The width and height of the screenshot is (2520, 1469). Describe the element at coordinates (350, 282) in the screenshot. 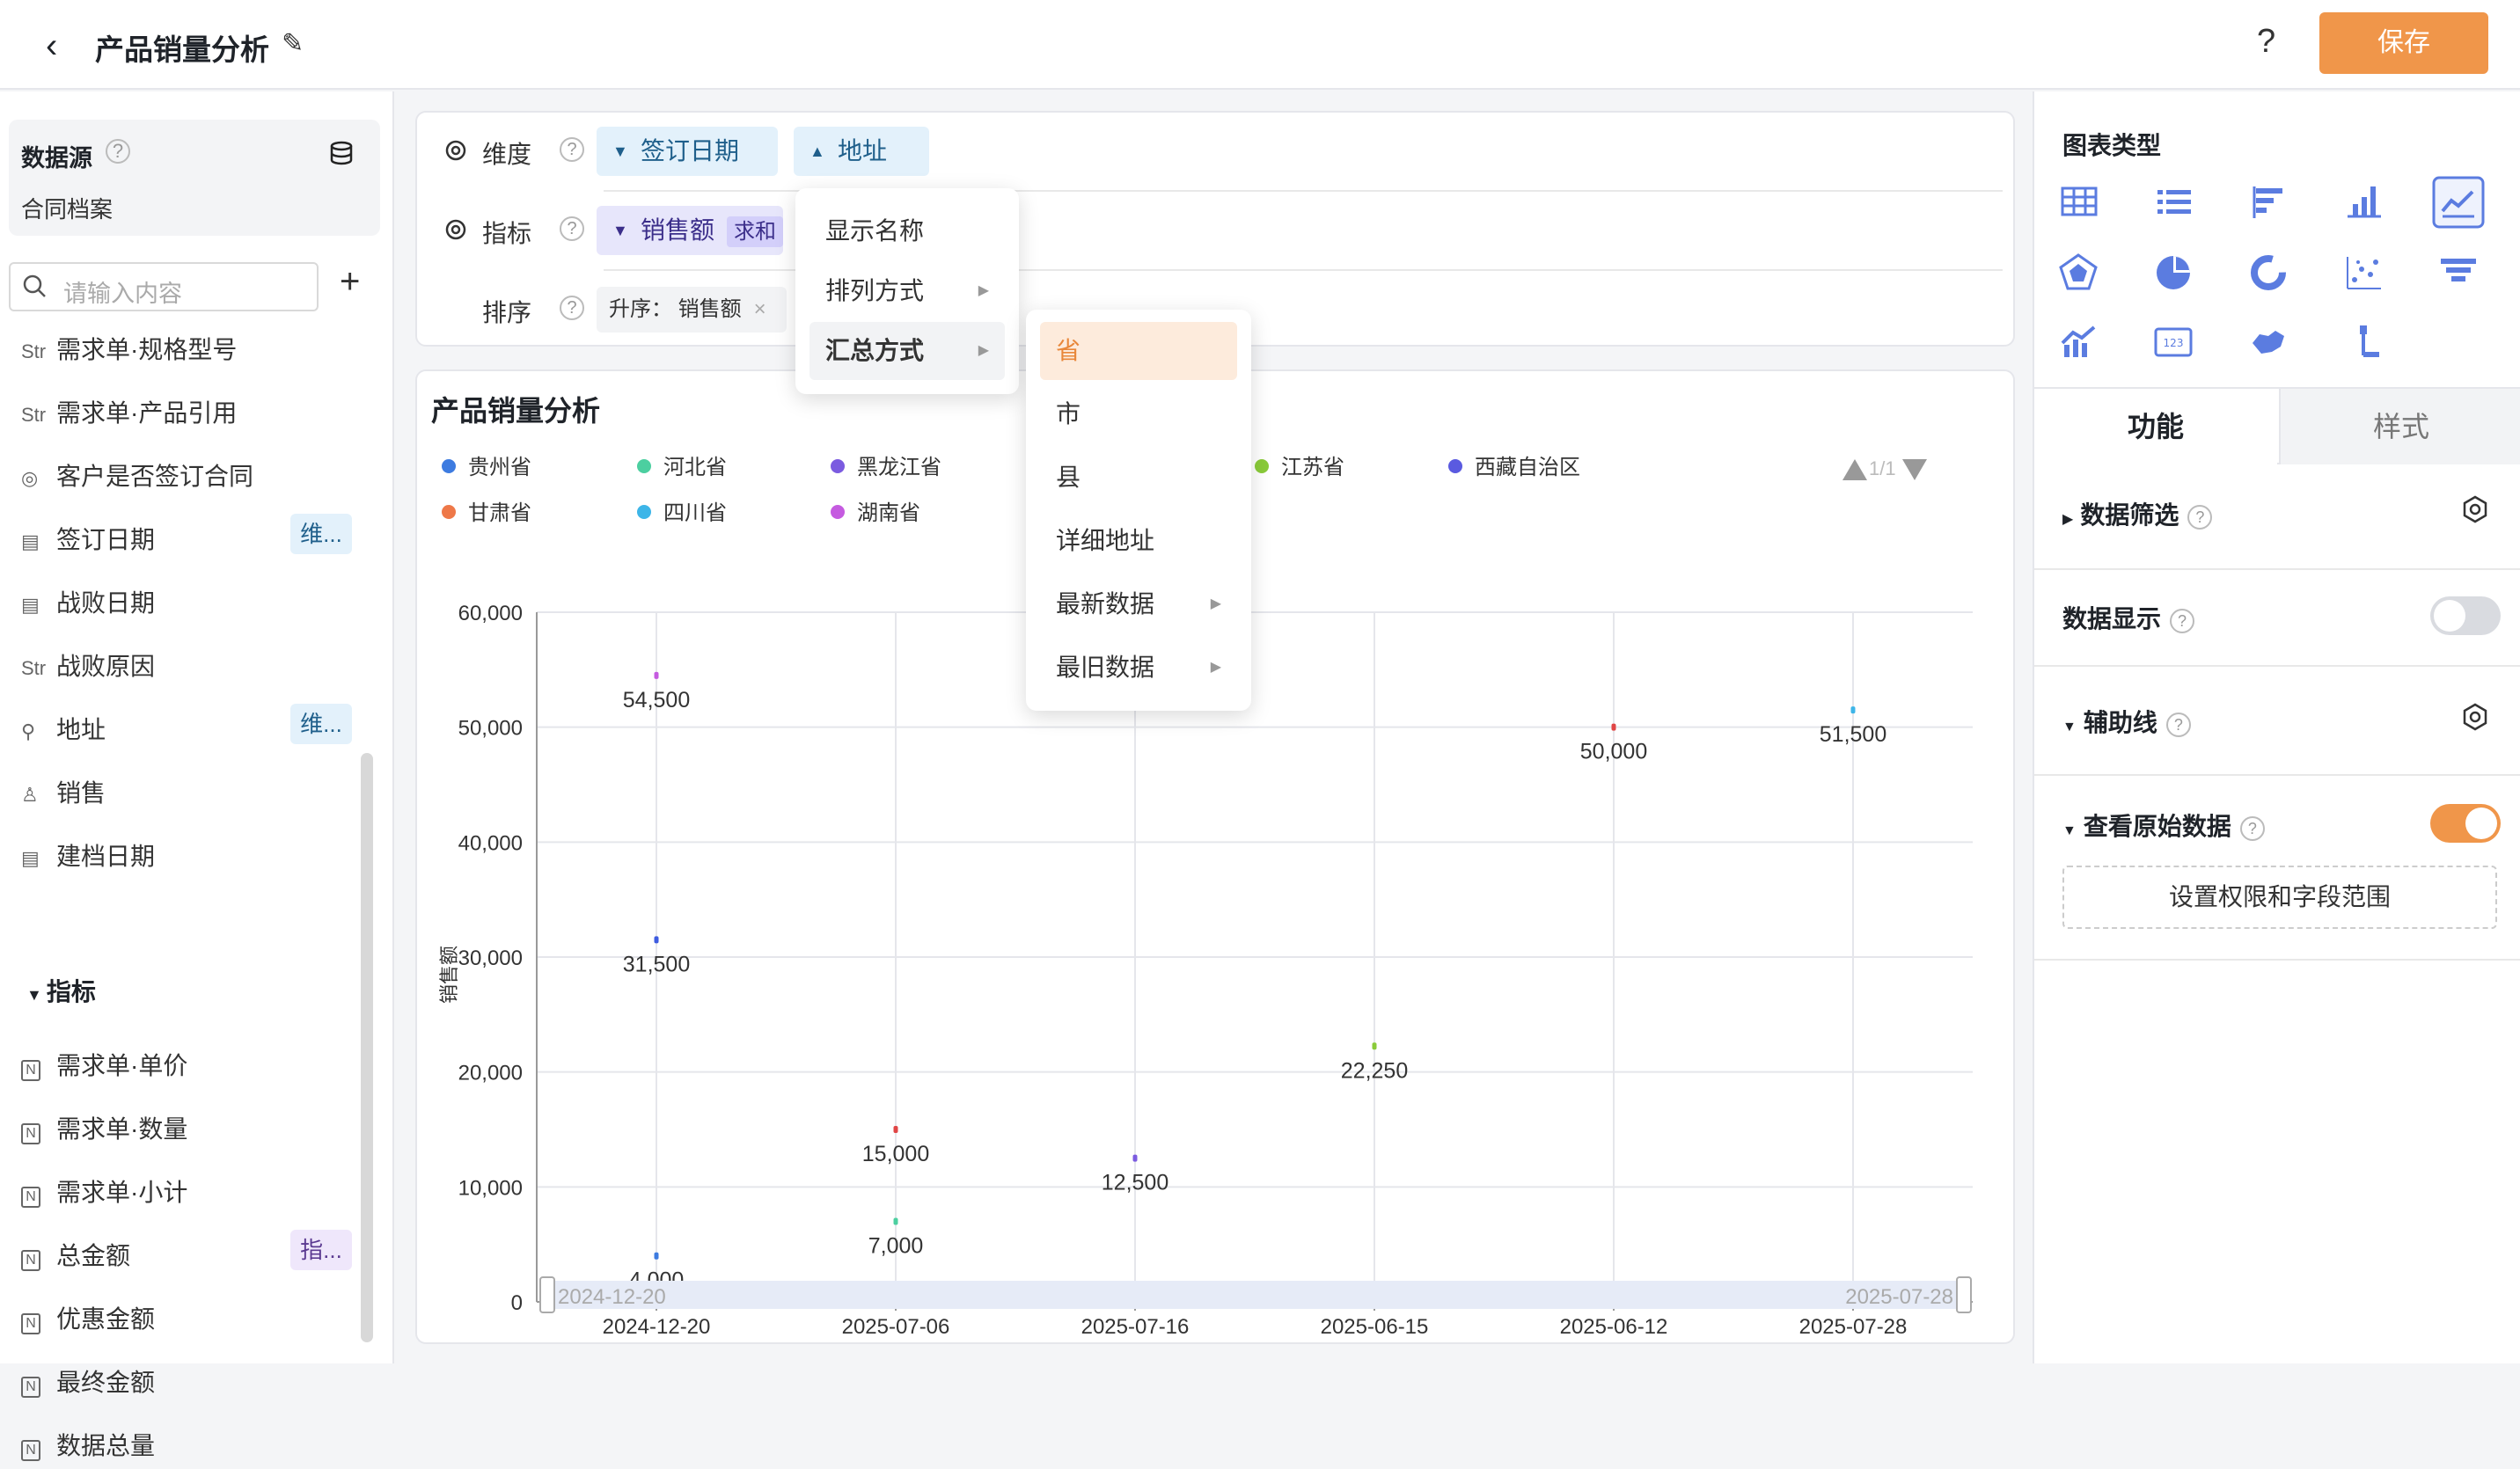

I see `add-field-icon: +` at that location.